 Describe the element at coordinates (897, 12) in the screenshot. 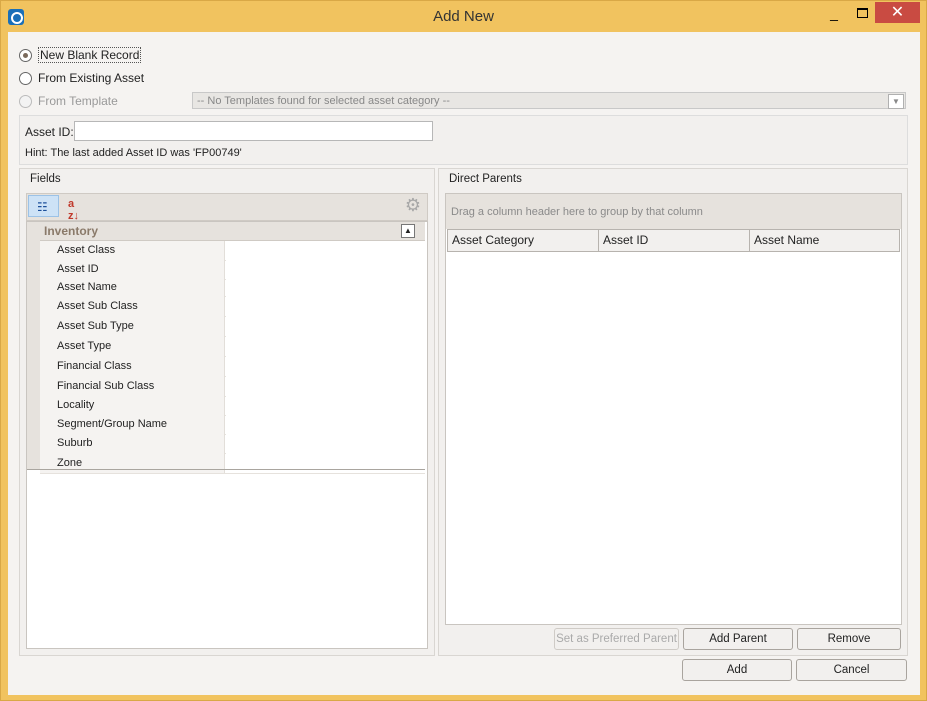

I see `close-button: ✕` at that location.